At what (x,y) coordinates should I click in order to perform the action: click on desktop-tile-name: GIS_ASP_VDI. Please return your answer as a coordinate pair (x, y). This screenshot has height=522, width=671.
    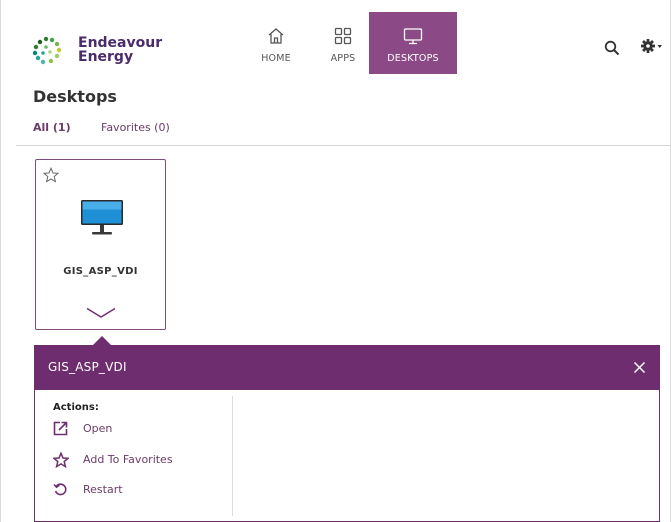
    Looking at the image, I should click on (100, 271).